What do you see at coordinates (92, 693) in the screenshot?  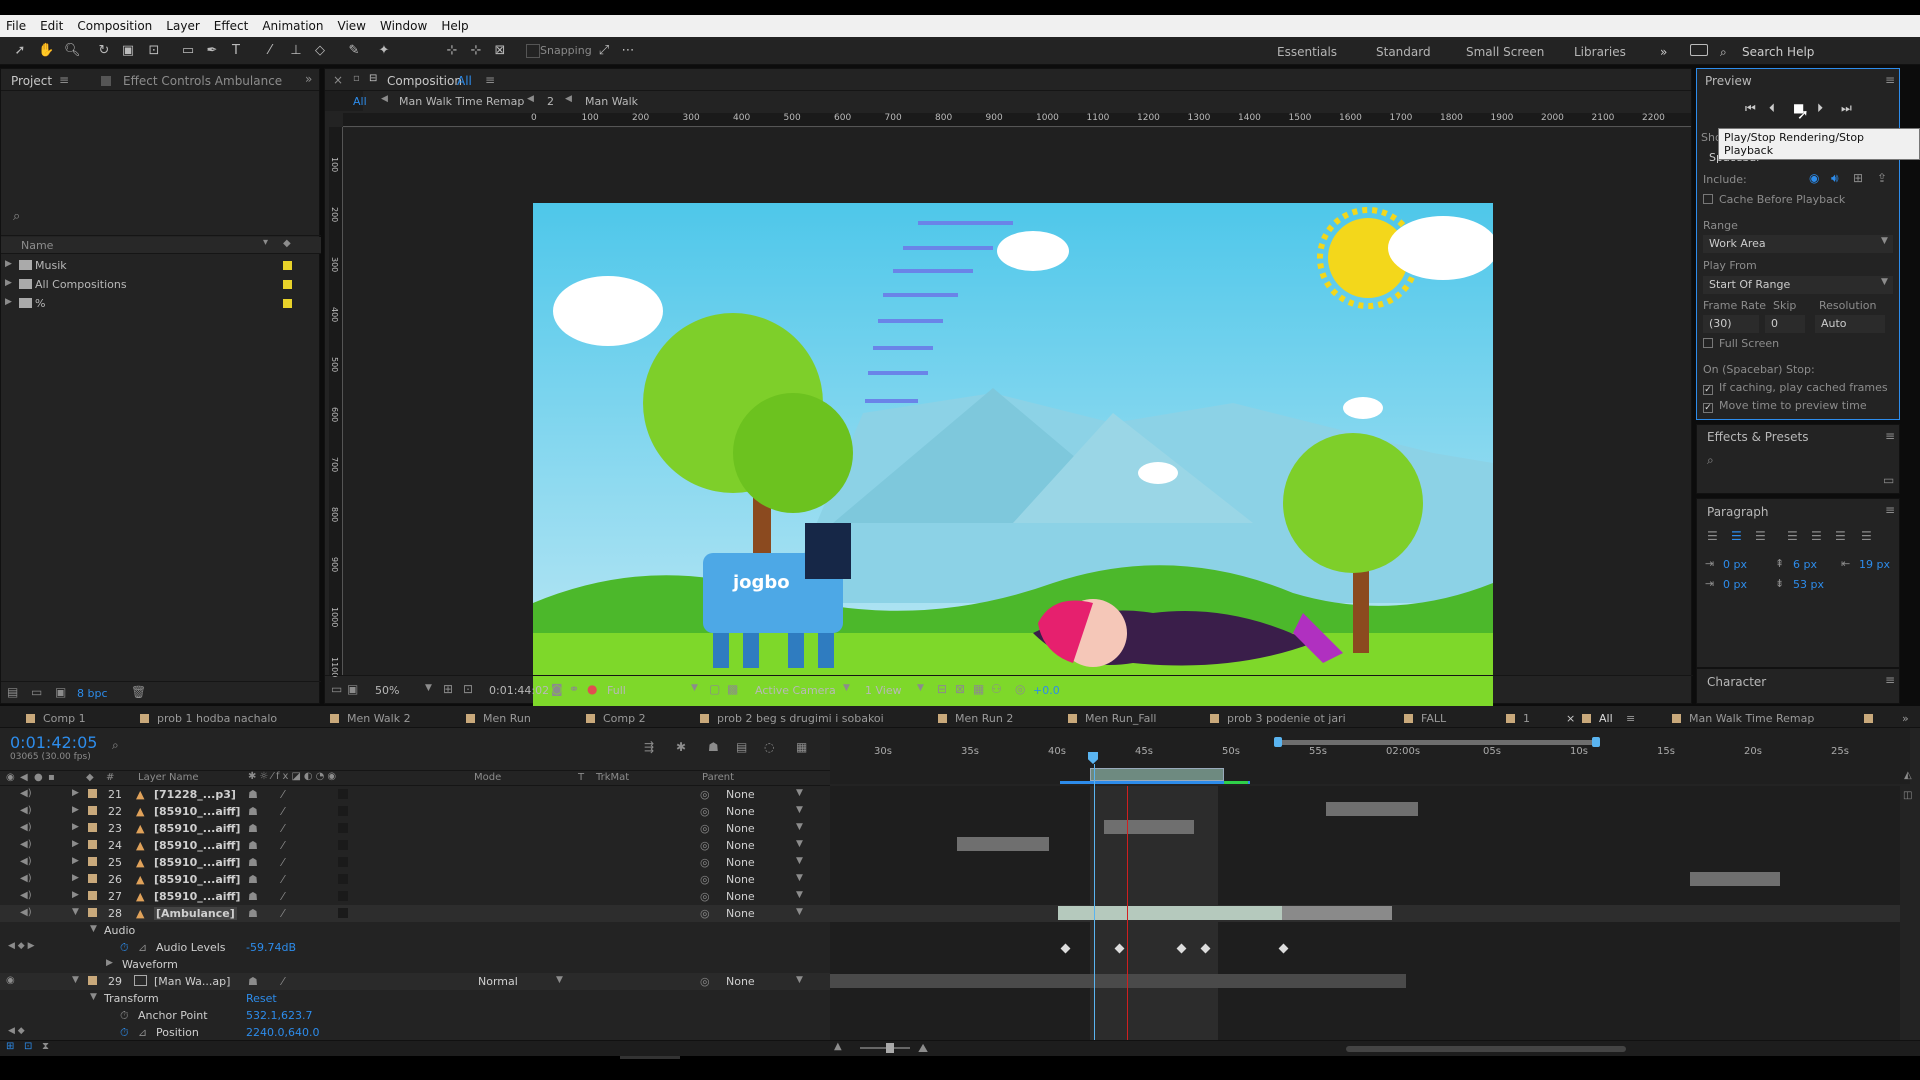 I see `bit-depth-button: 8 bpc` at bounding box center [92, 693].